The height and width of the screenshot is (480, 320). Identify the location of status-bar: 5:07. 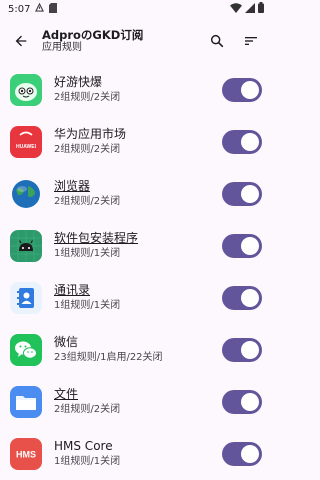
(135, 9).